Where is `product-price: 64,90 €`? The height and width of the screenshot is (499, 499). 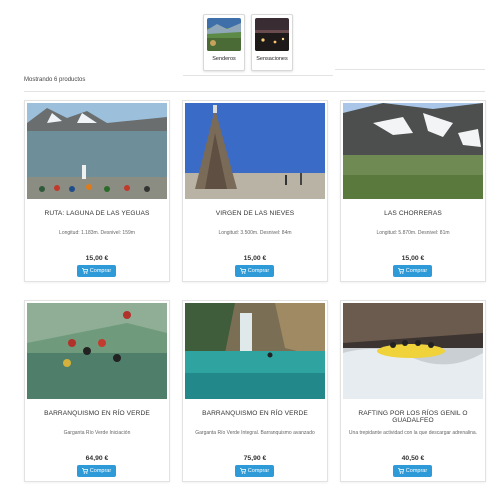 product-price: 64,90 € is located at coordinates (97, 458).